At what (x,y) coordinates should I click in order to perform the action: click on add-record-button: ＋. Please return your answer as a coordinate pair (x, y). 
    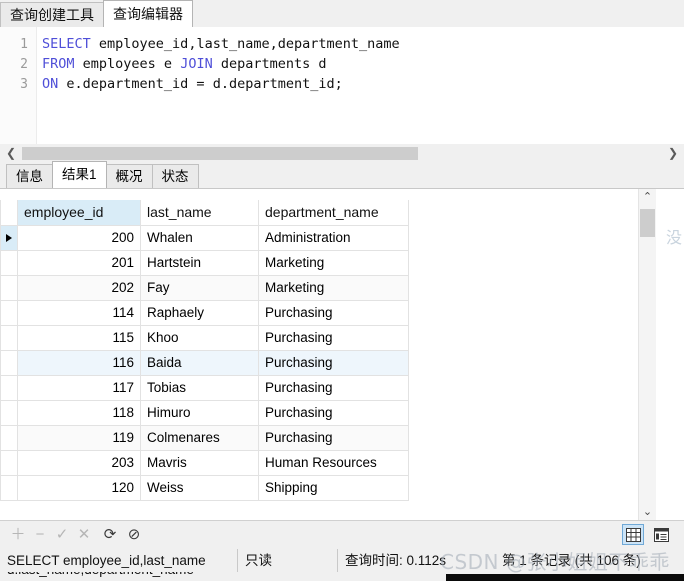
    Looking at the image, I should click on (18, 535).